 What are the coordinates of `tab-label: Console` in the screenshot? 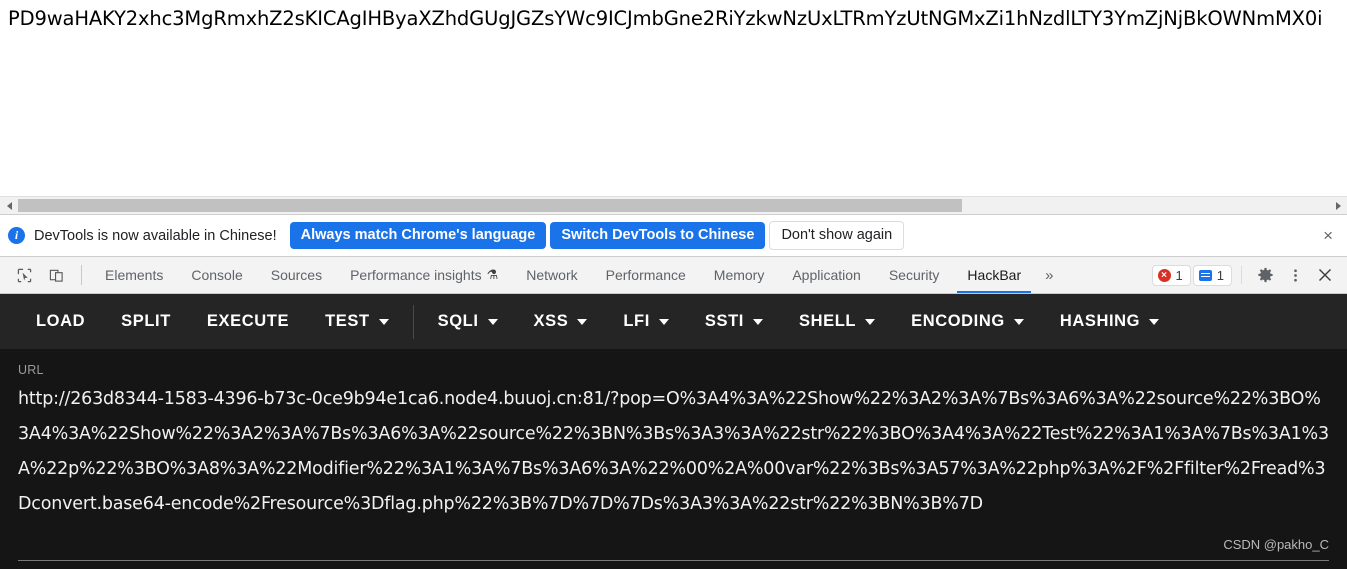 It's located at (217, 275).